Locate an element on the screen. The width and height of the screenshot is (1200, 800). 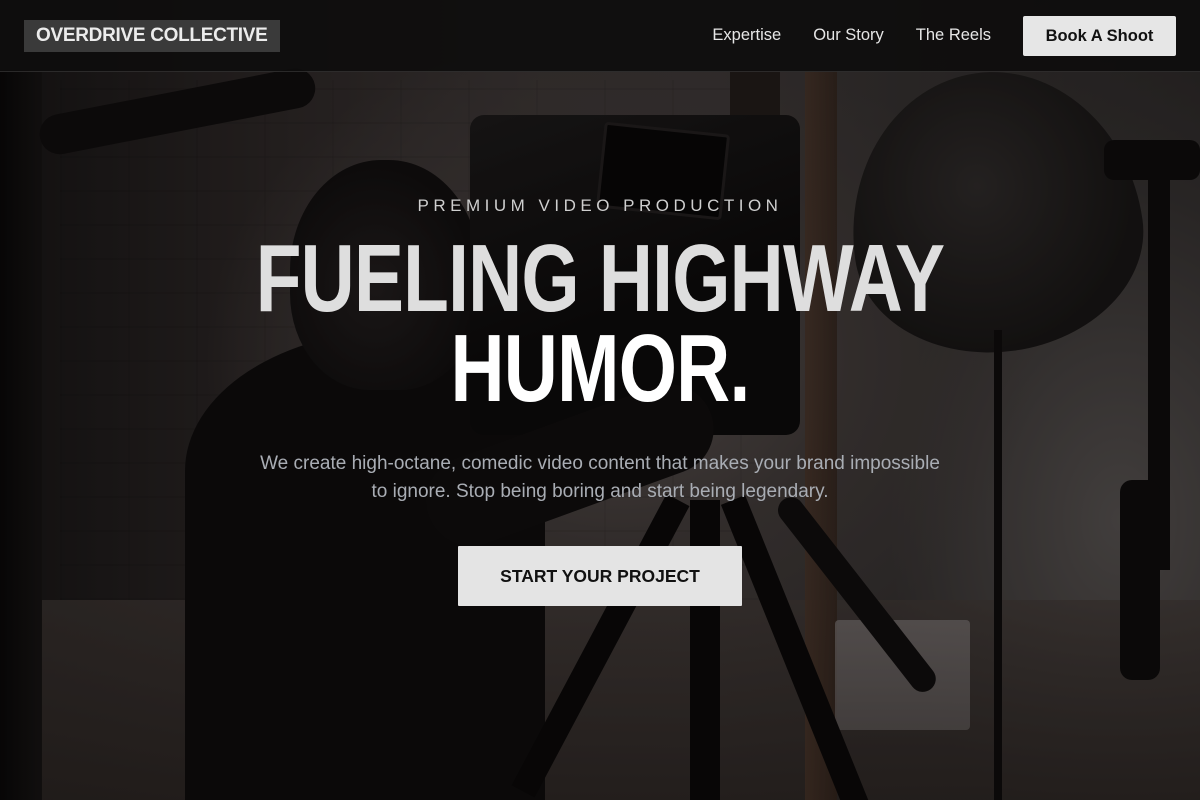
book-a-shoot-button: Book A Shoot is located at coordinates (1099, 35).